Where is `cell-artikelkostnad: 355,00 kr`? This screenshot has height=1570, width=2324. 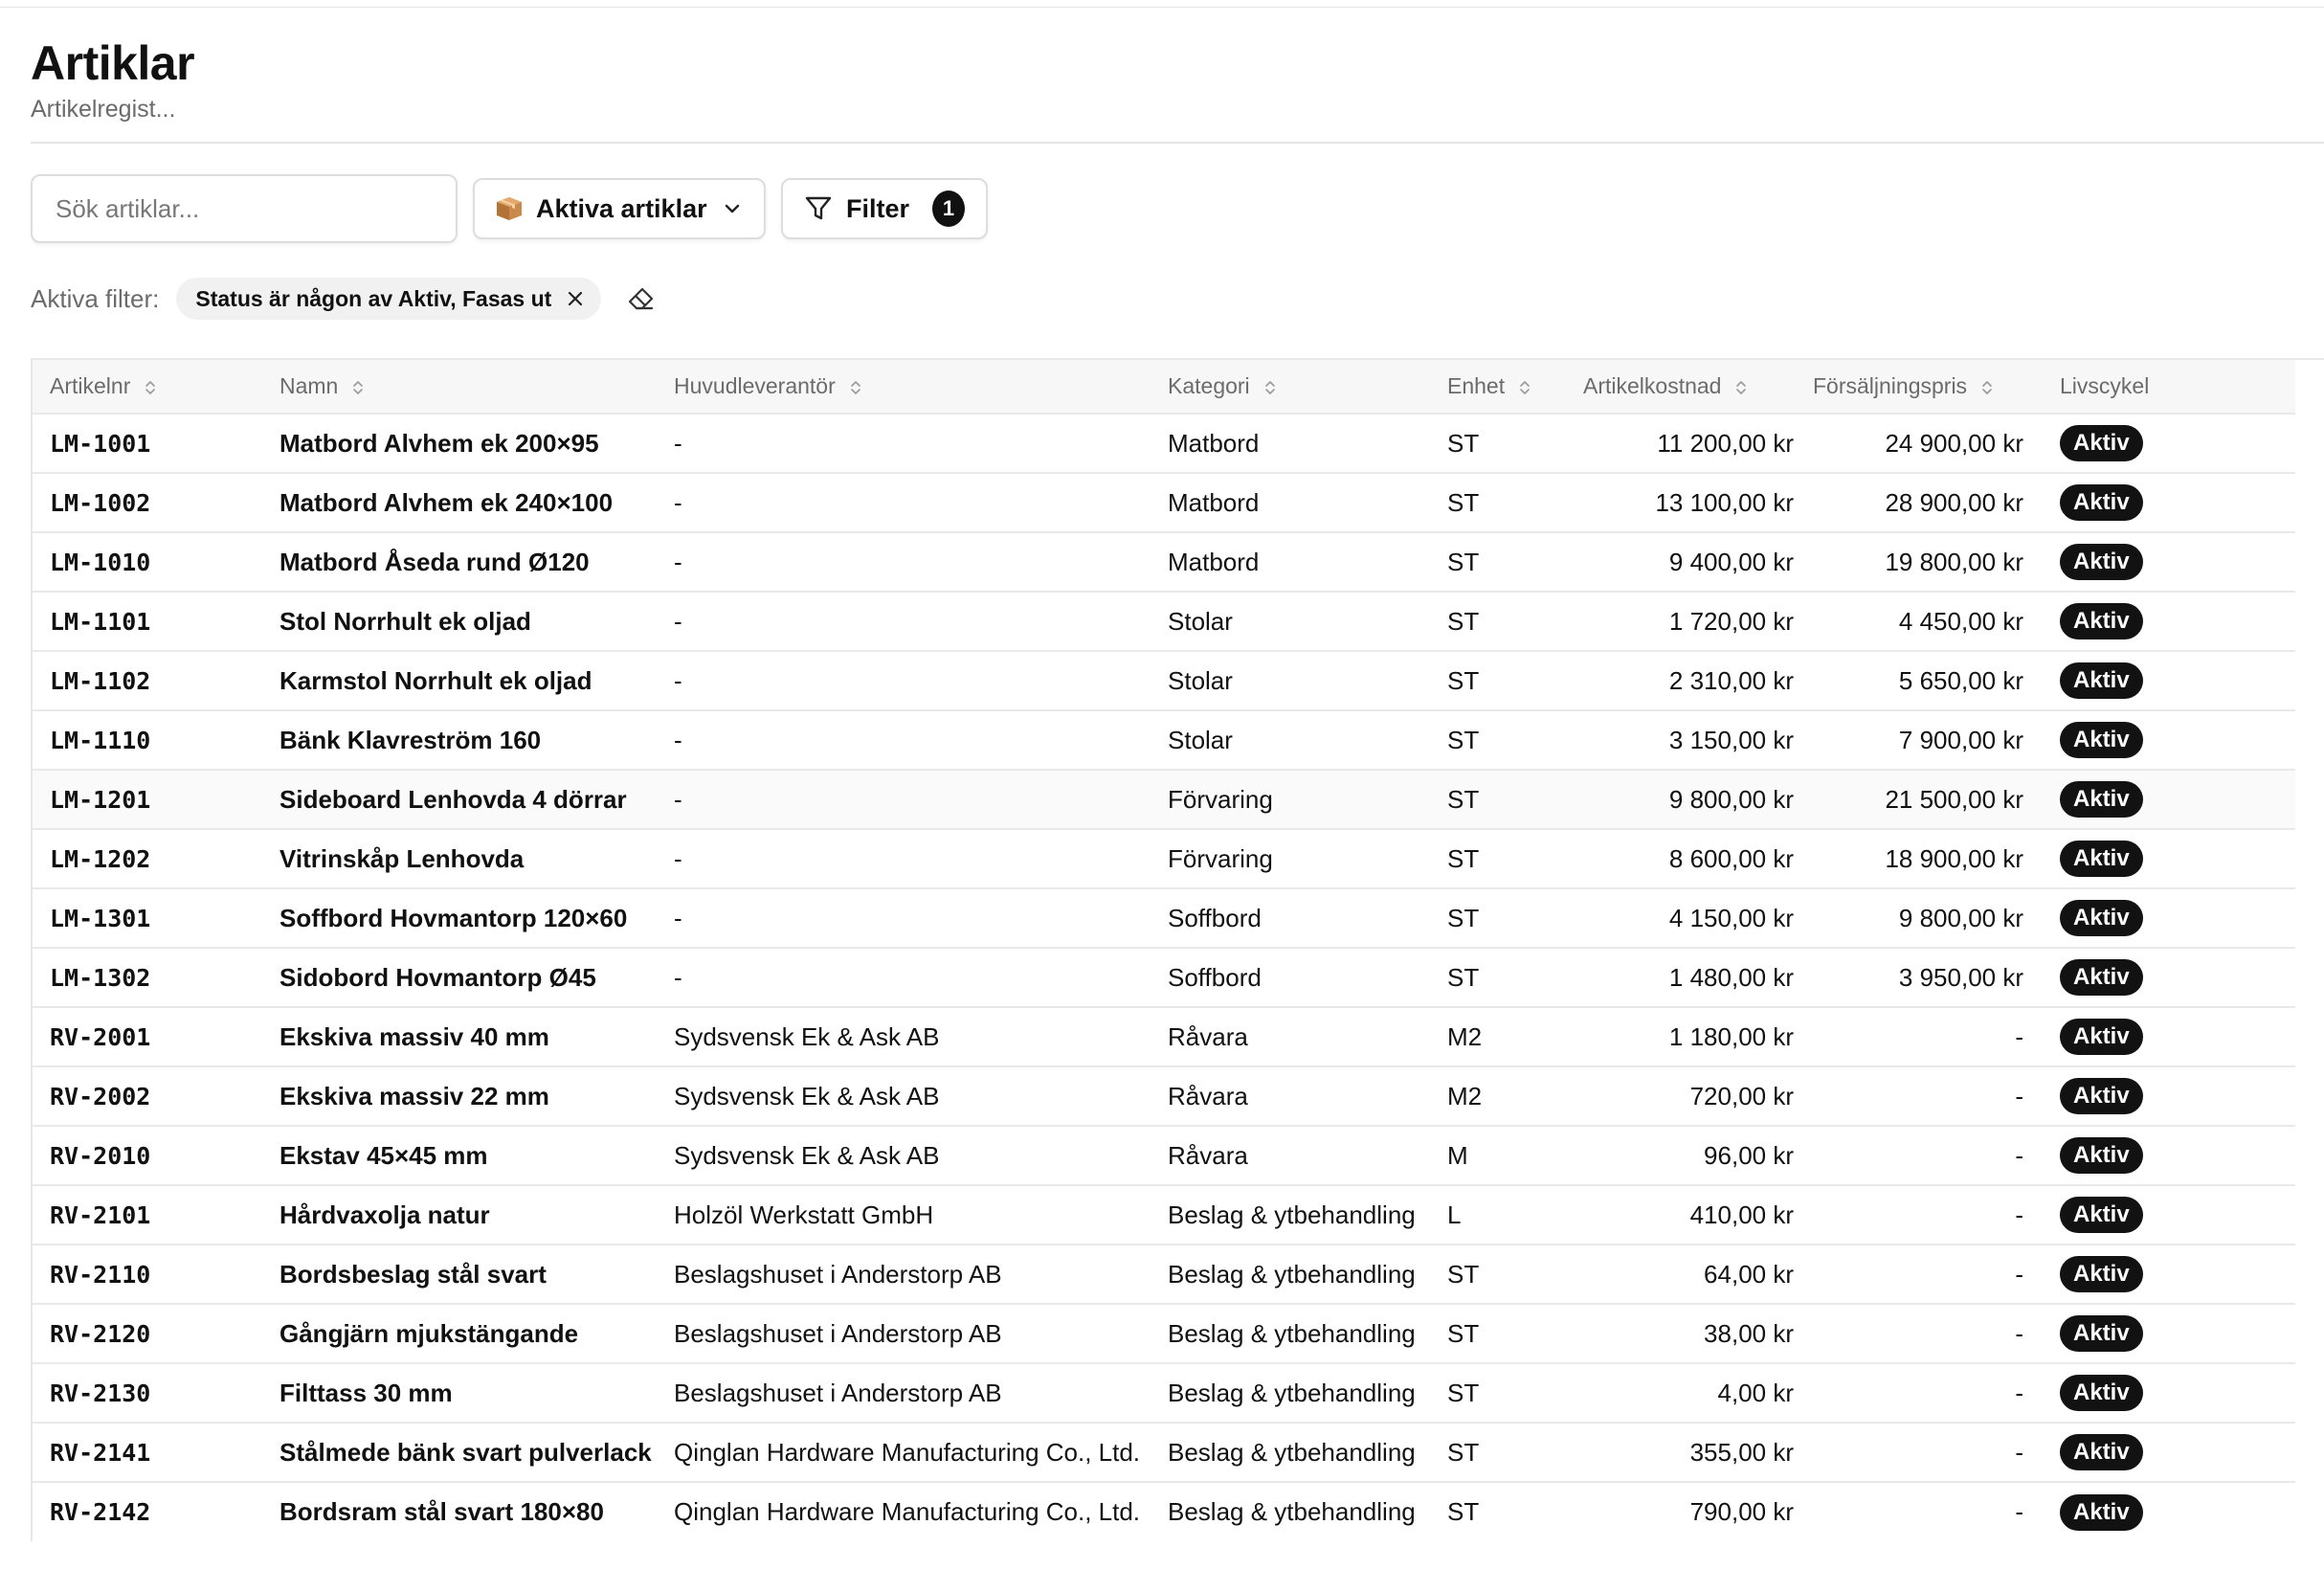
cell-artikelkostnad: 355,00 kr is located at coordinates (1741, 1452).